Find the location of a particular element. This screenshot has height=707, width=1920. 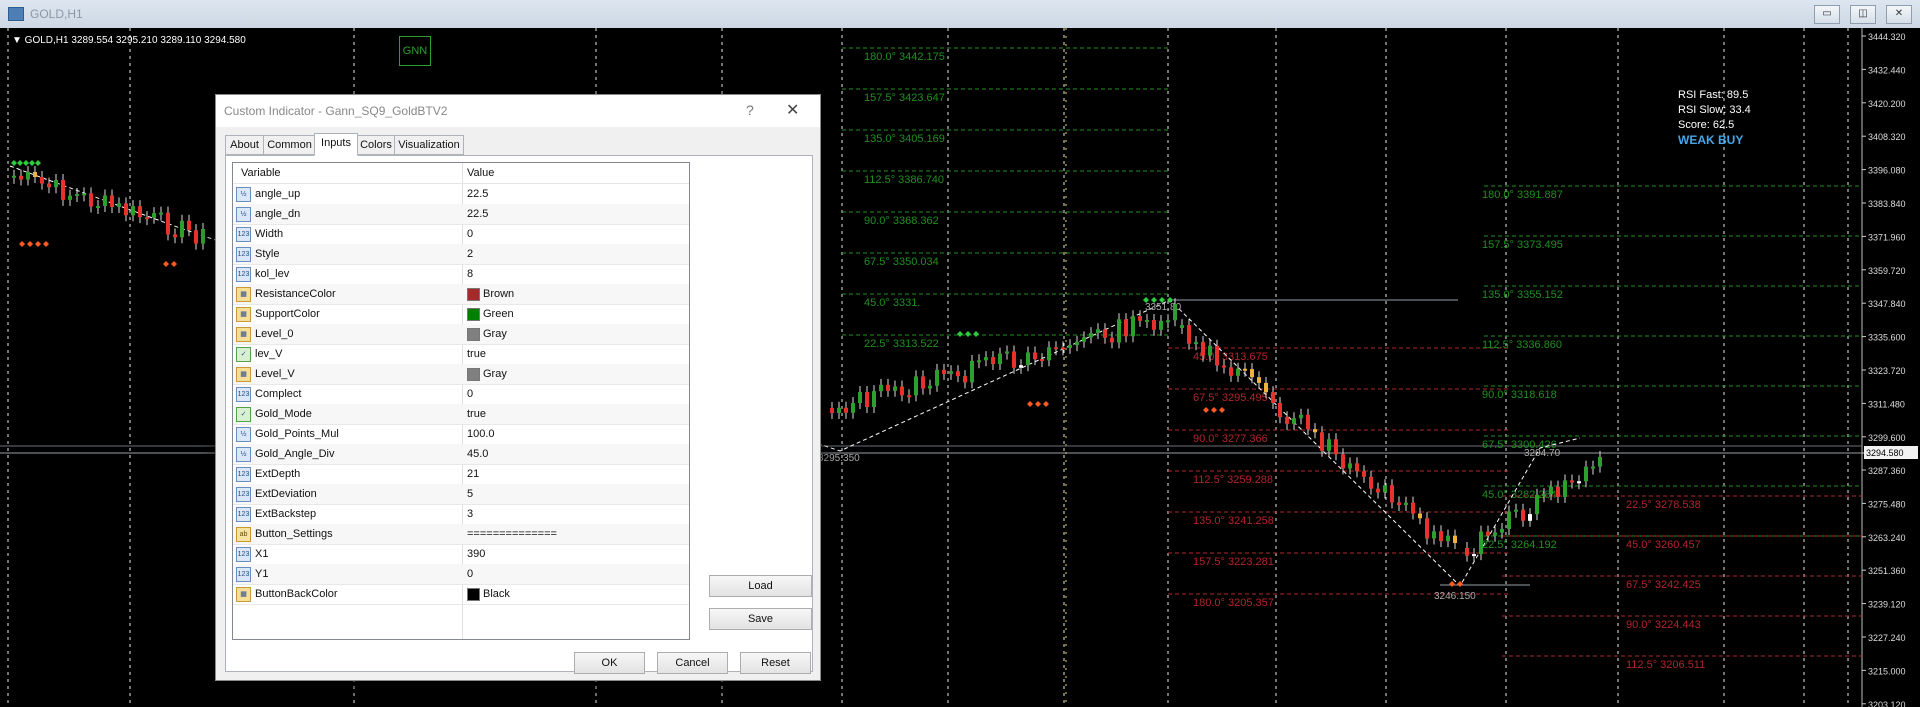

restore-button: ◫ is located at coordinates (1863, 14).